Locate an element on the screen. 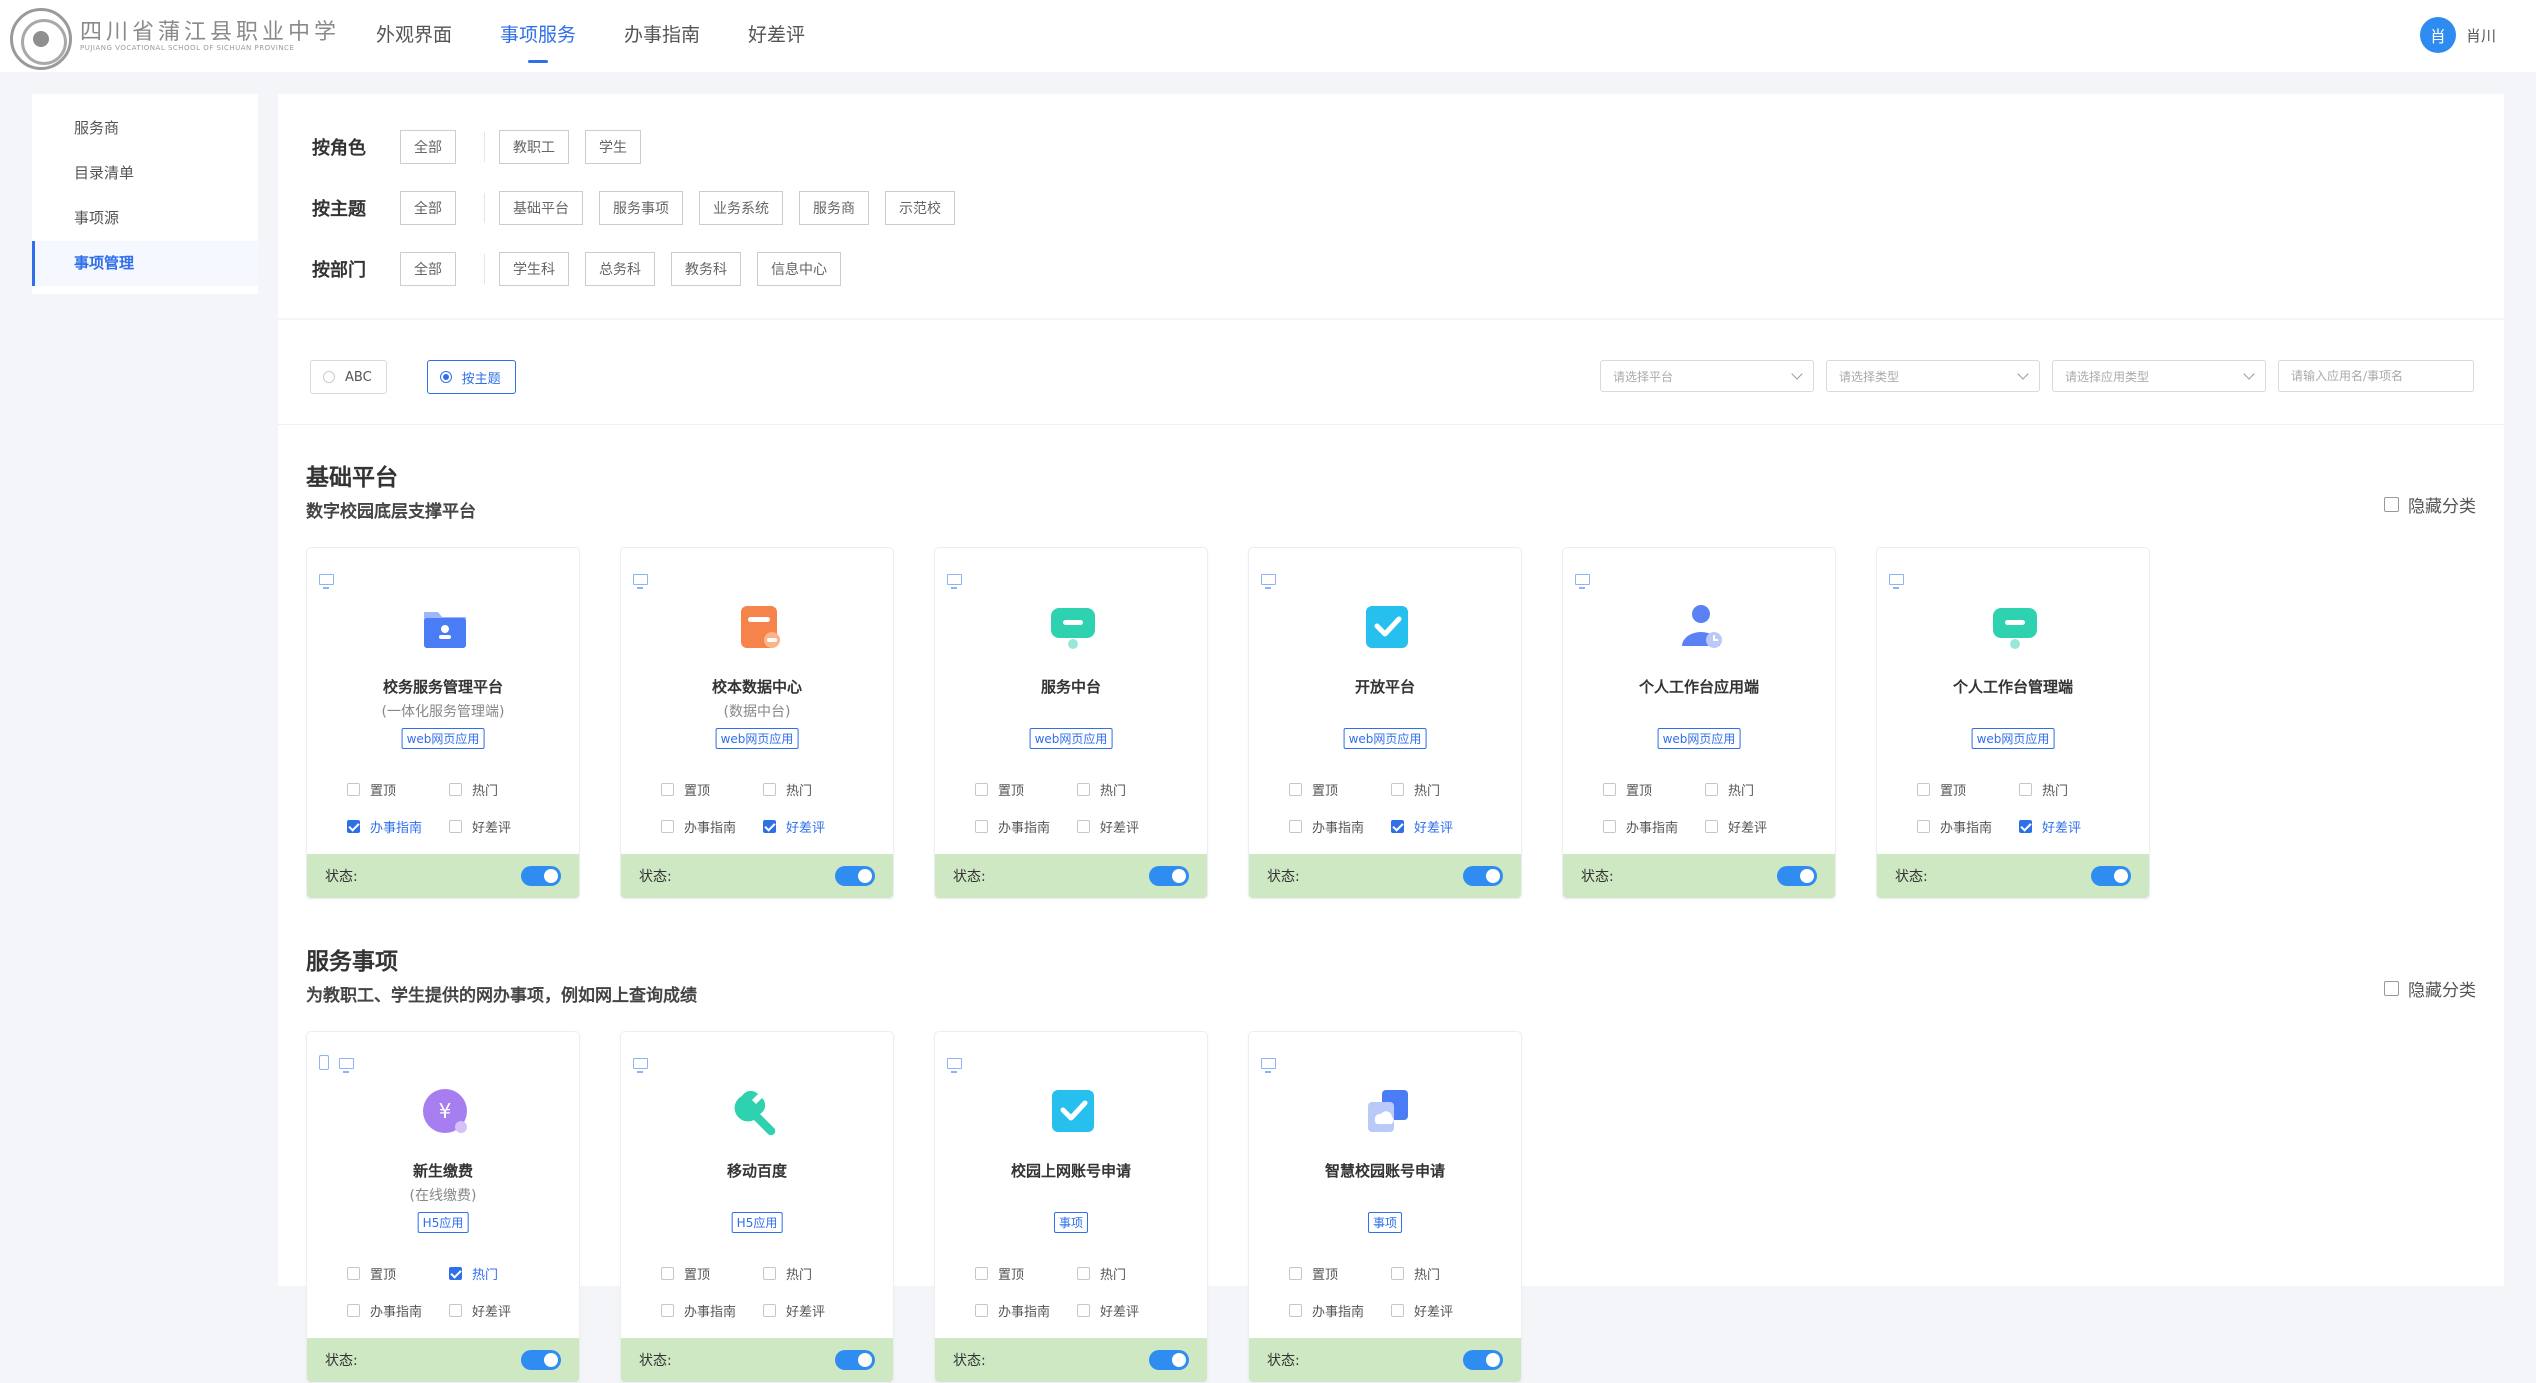  checkbox-box is located at coordinates (2391, 504).